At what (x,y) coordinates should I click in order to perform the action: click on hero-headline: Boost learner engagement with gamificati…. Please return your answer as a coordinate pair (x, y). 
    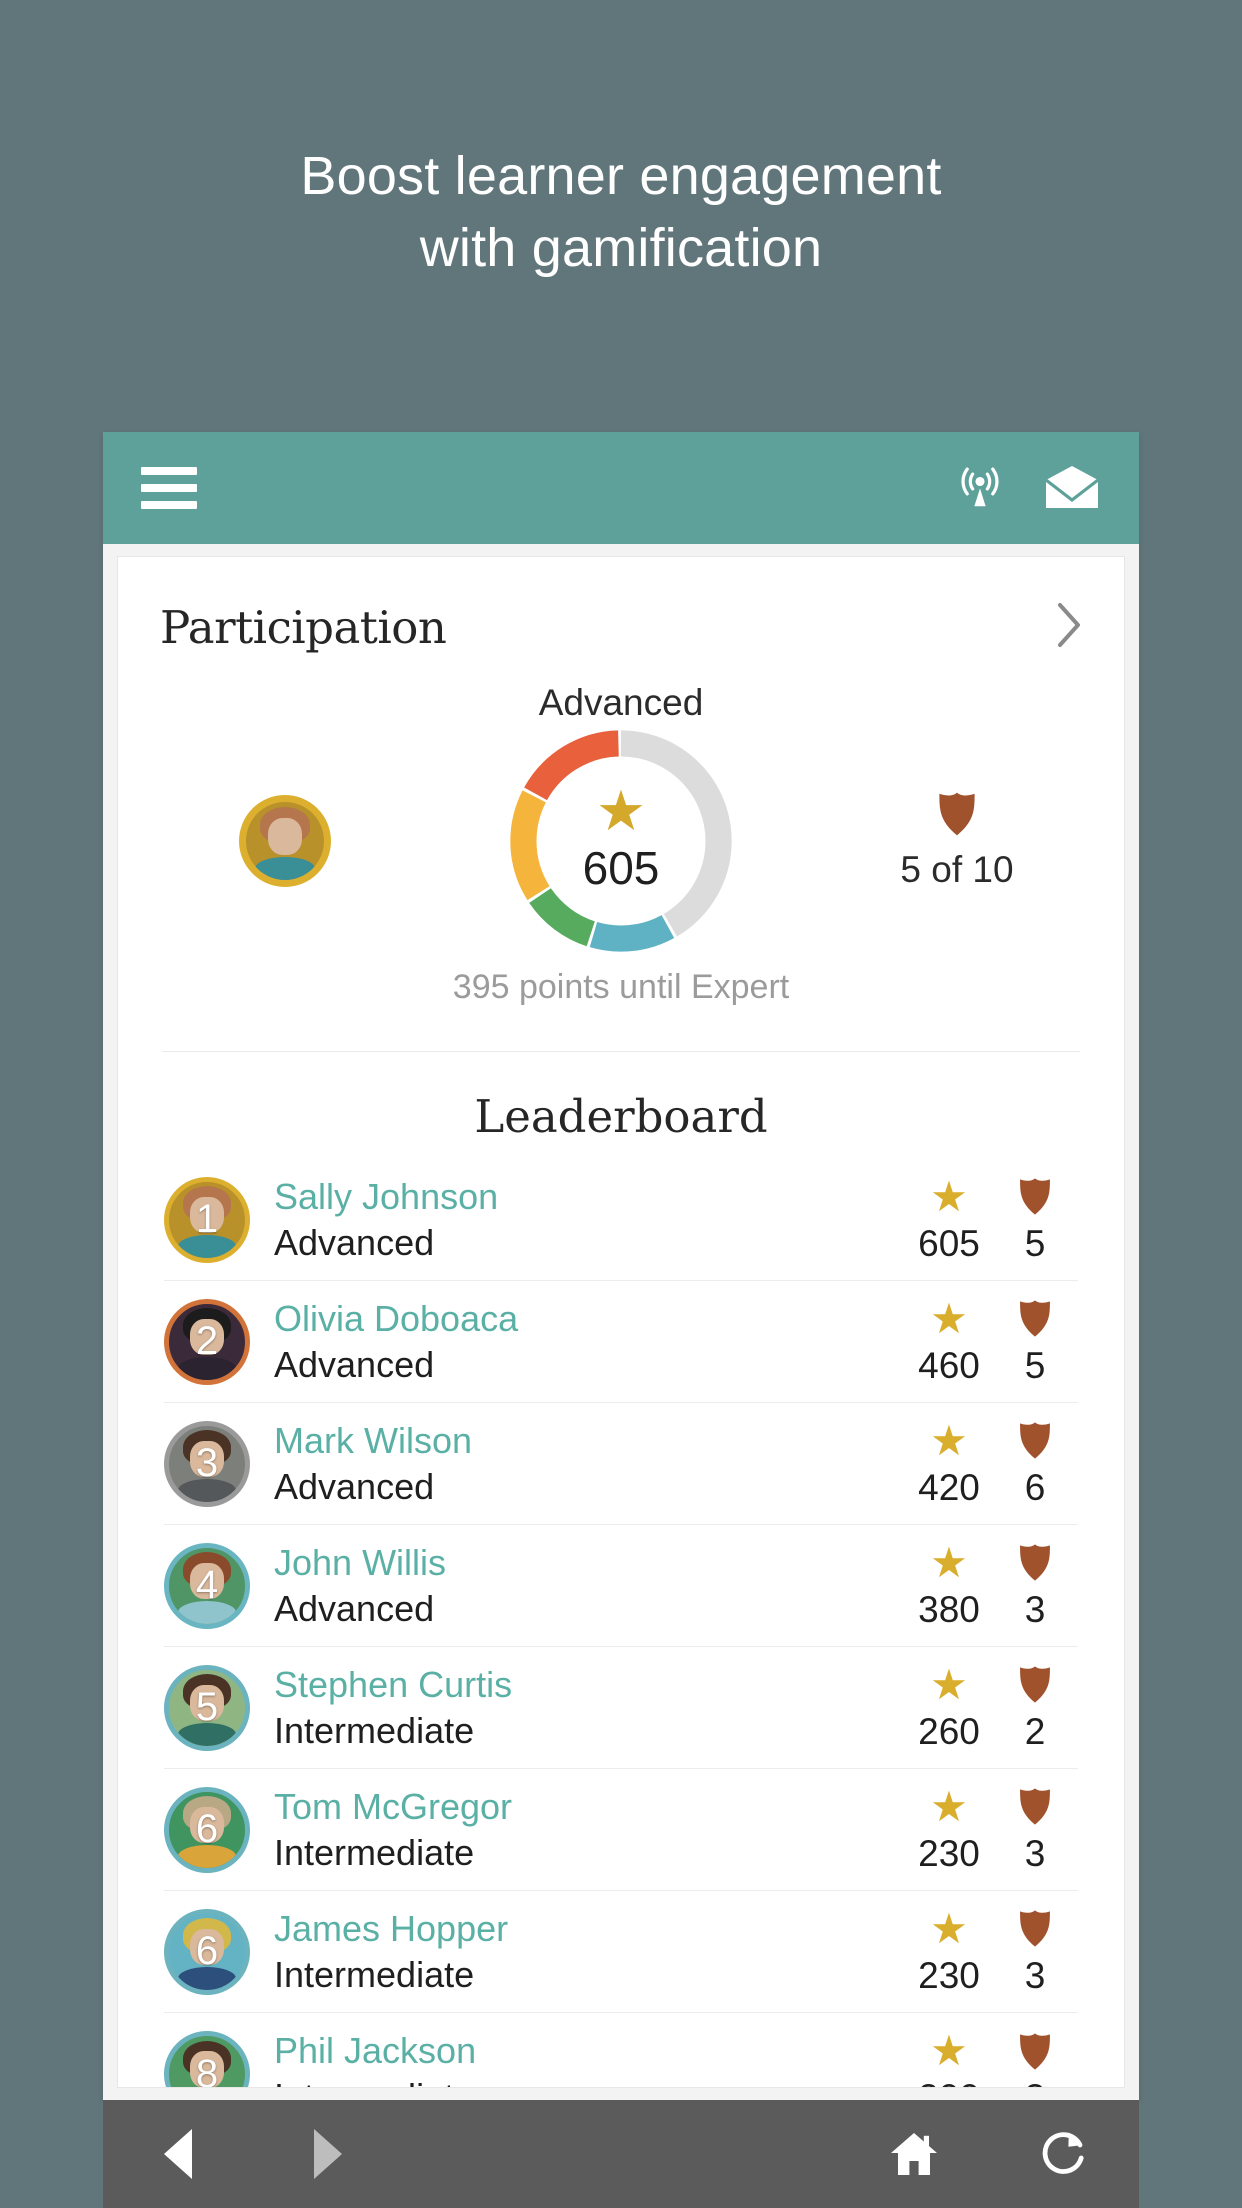
    Looking at the image, I should click on (621, 212).